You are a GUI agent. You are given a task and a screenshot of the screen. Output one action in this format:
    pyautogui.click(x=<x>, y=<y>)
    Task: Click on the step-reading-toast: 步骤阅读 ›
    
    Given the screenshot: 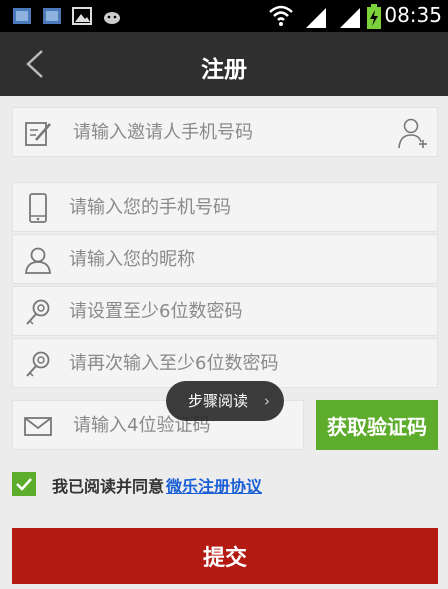 What is the action you would take?
    pyautogui.click(x=225, y=401)
    